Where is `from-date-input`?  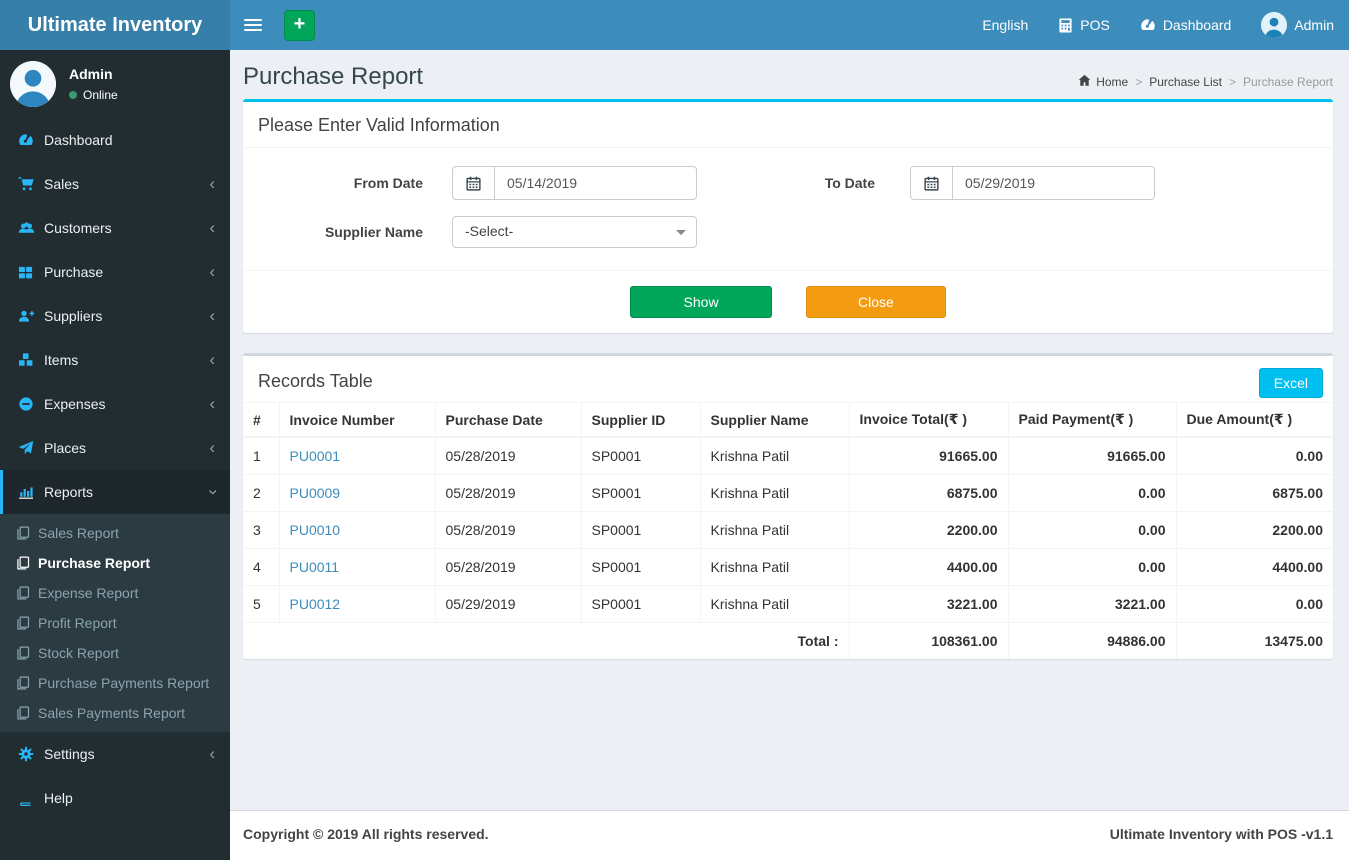 from-date-input is located at coordinates (595, 183).